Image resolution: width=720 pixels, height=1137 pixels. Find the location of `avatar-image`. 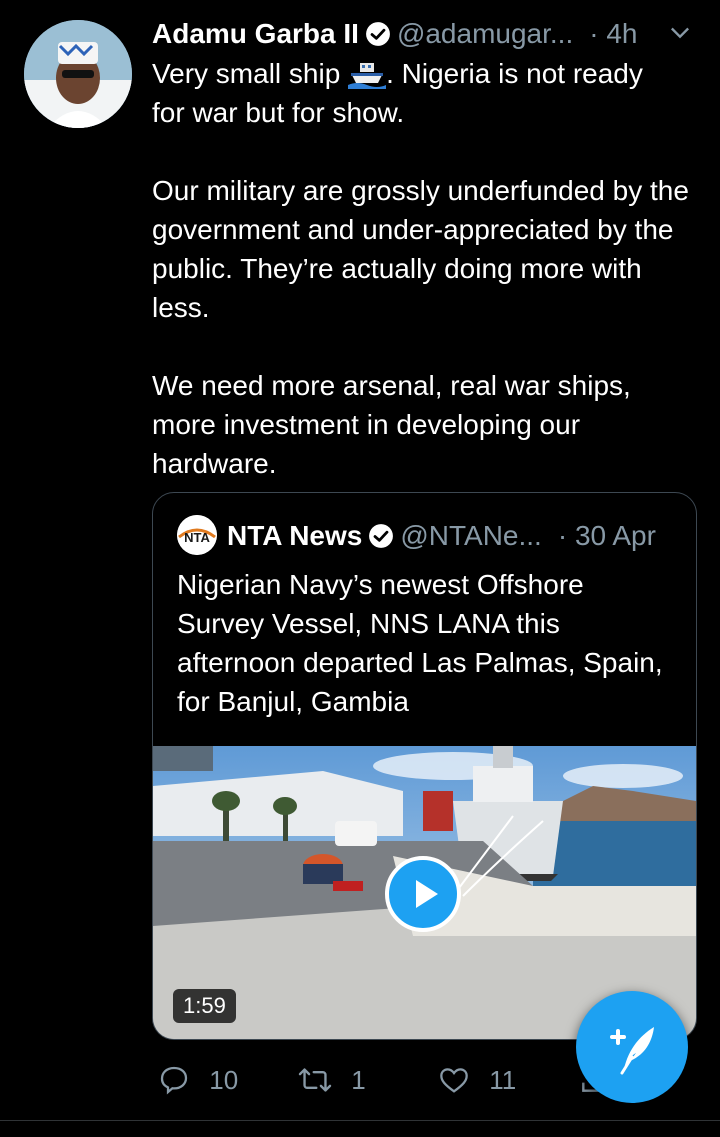

avatar-image is located at coordinates (78, 74).